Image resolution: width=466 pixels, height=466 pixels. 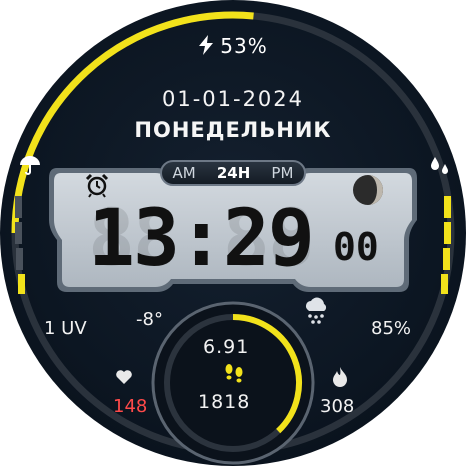 I want to click on footsteps-icon, so click(x=234, y=373).